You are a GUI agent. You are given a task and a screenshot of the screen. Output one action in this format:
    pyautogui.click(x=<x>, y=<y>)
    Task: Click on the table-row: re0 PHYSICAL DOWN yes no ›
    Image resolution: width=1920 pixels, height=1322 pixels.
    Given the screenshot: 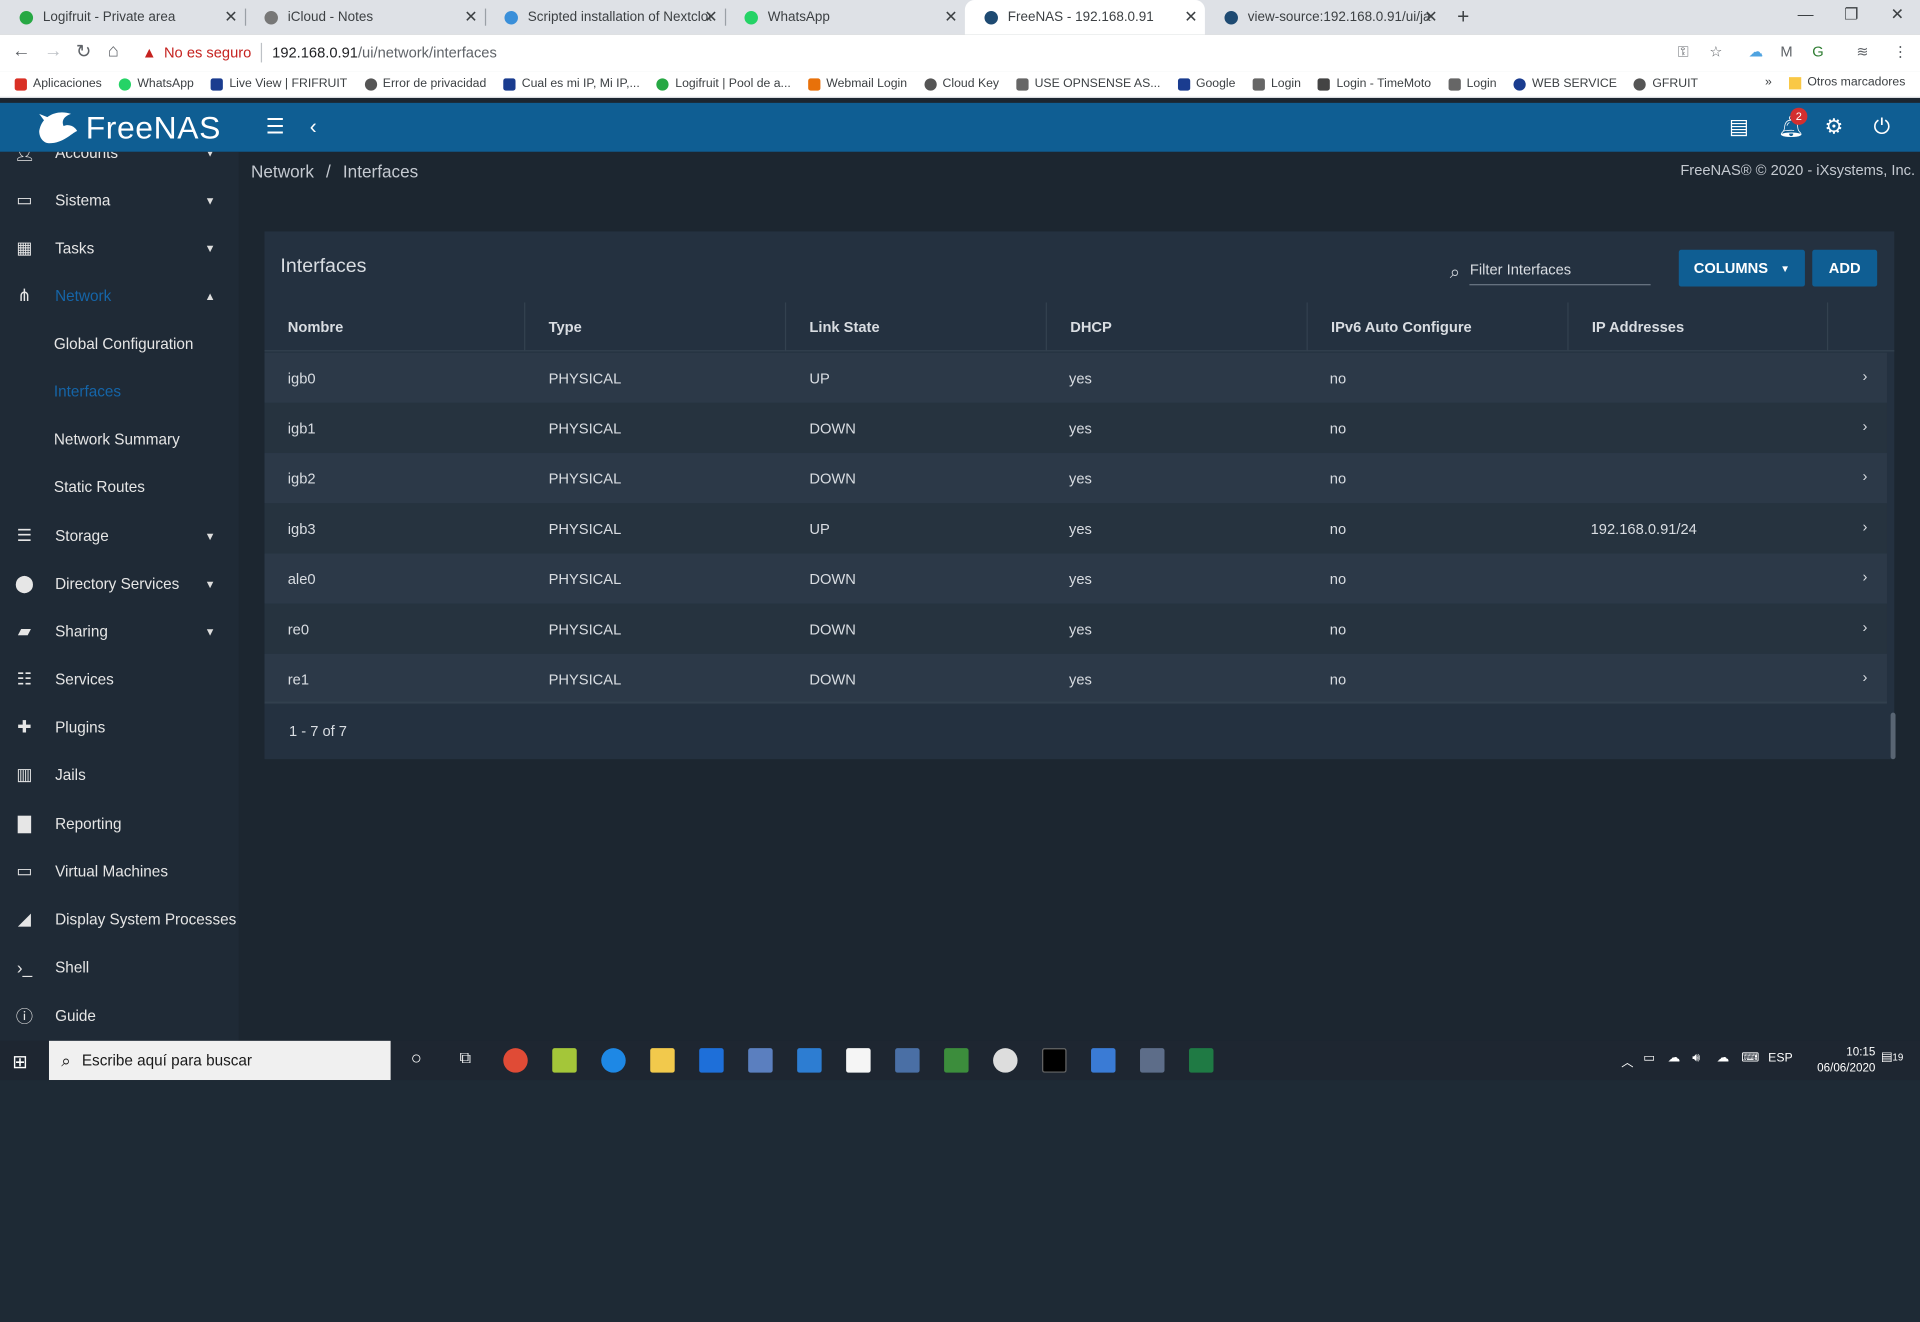 What is the action you would take?
    pyautogui.click(x=1075, y=628)
    